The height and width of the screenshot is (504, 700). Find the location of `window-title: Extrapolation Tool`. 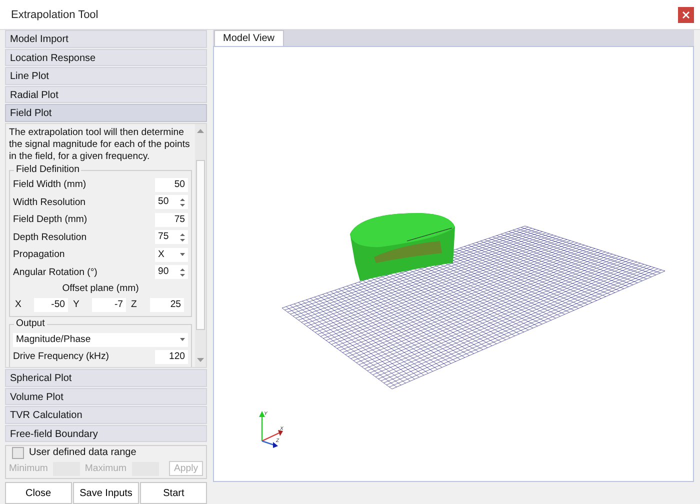

window-title: Extrapolation Tool is located at coordinates (54, 14).